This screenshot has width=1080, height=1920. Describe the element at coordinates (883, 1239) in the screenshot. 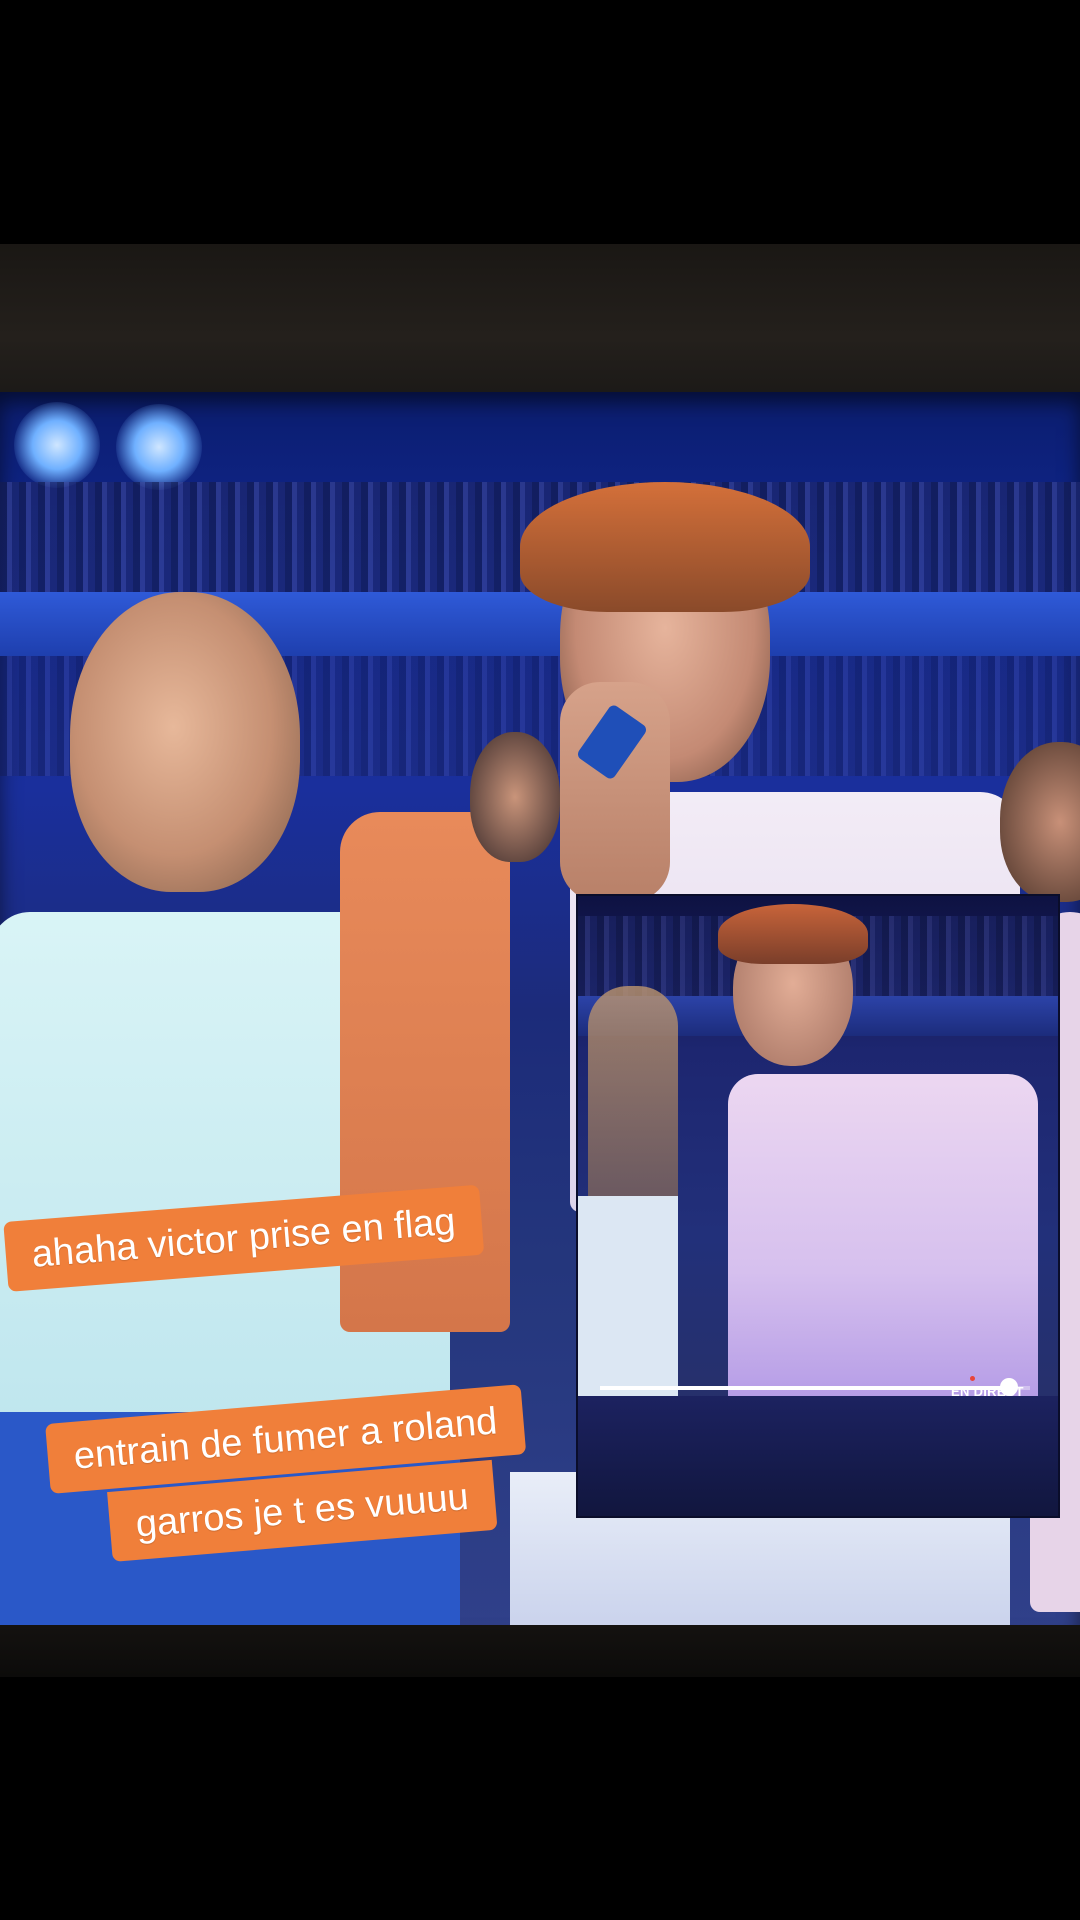

I see `inset-man-shirt` at that location.